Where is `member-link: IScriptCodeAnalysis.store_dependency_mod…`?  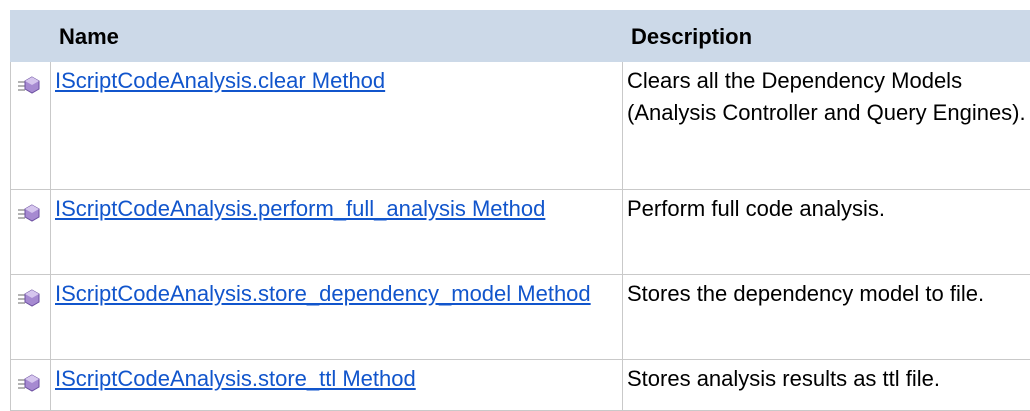 member-link: IScriptCodeAnalysis.store_dependency_mod… is located at coordinates (323, 293).